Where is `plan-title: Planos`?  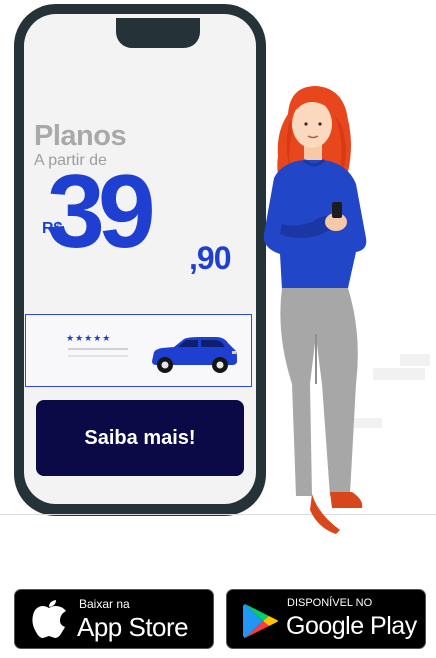 plan-title: Planos is located at coordinates (80, 136).